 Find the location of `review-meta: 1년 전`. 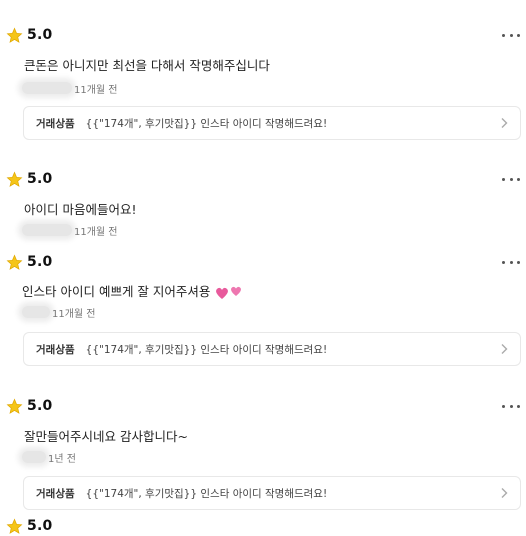

review-meta: 1년 전 is located at coordinates (49, 457).